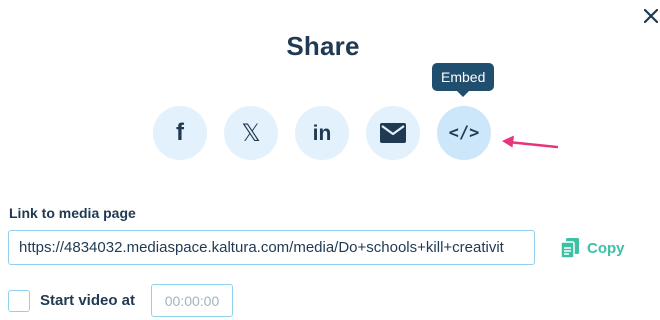  Describe the element at coordinates (323, 46) in the screenshot. I see `dialog-title: Share` at that location.